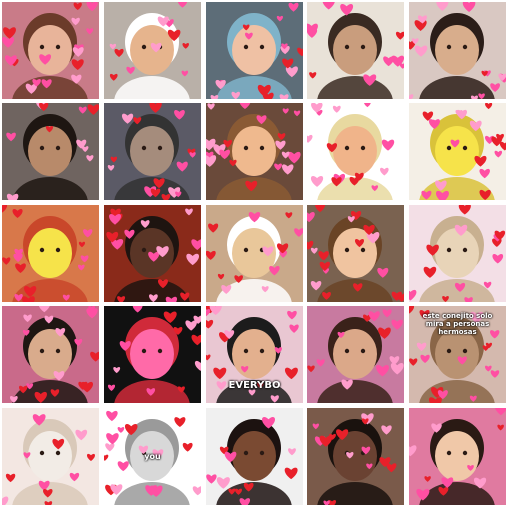  I want to click on sticker-tile-man-heart-hands, so click(457, 50).